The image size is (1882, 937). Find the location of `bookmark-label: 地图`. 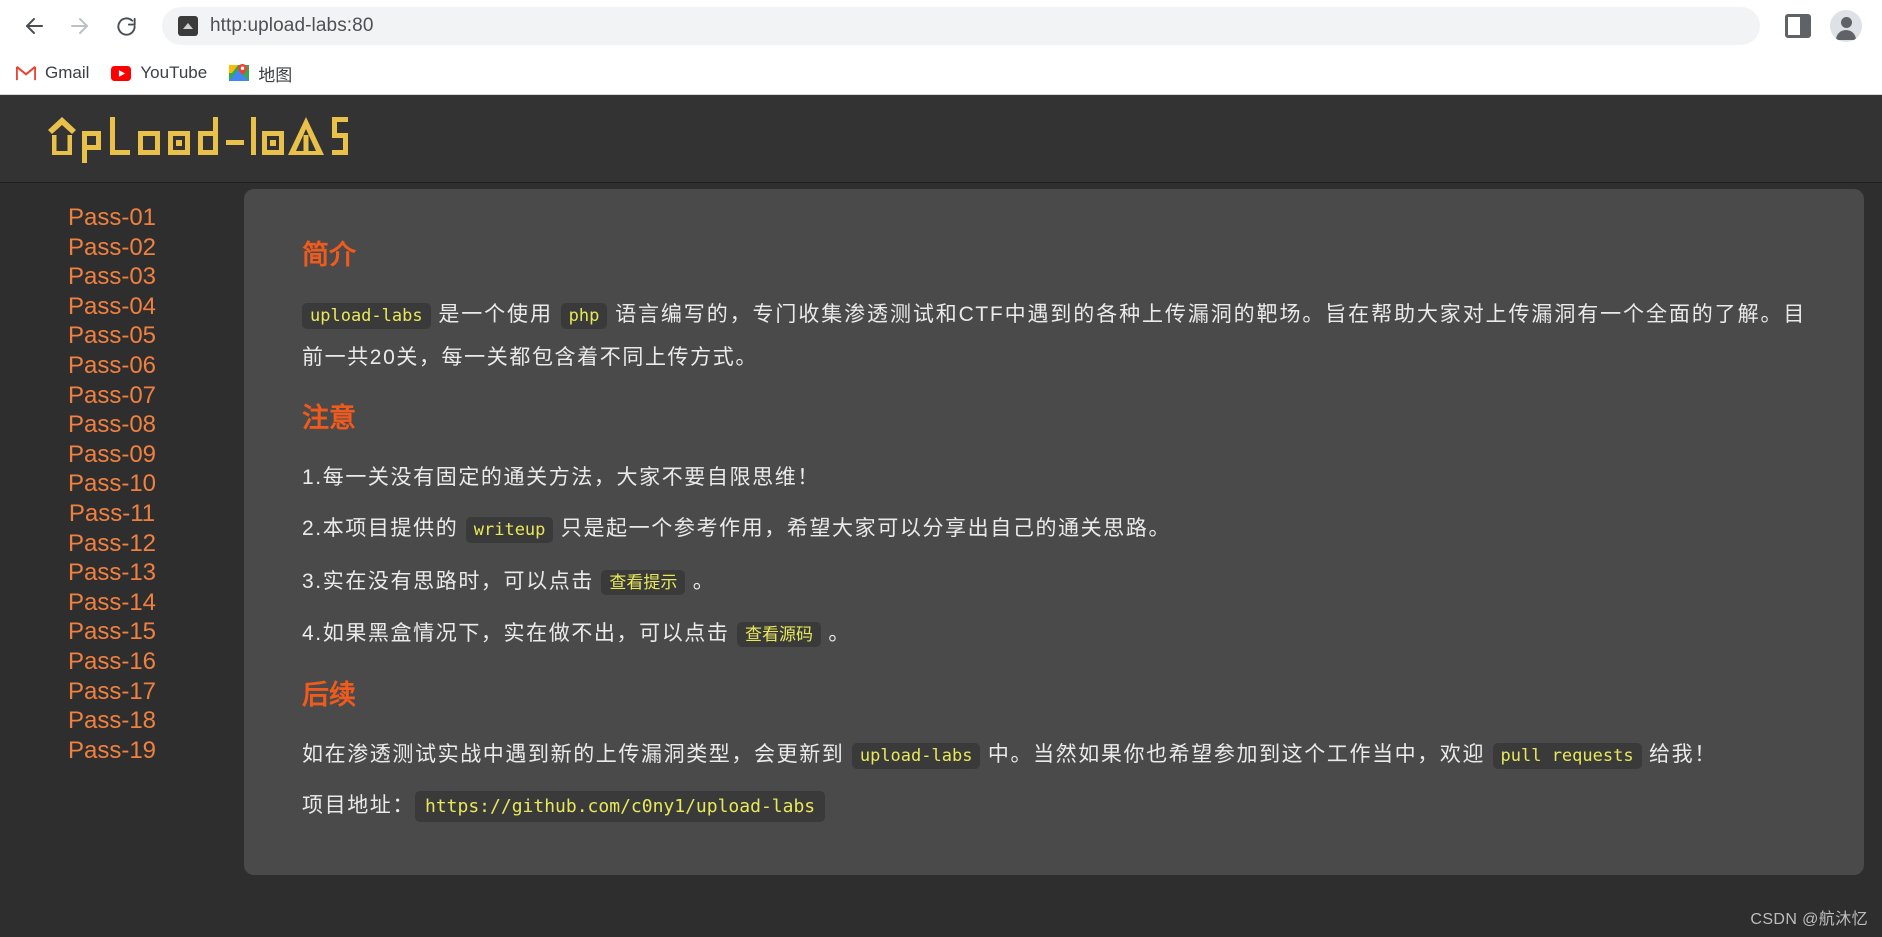

bookmark-label: 地图 is located at coordinates (275, 75).